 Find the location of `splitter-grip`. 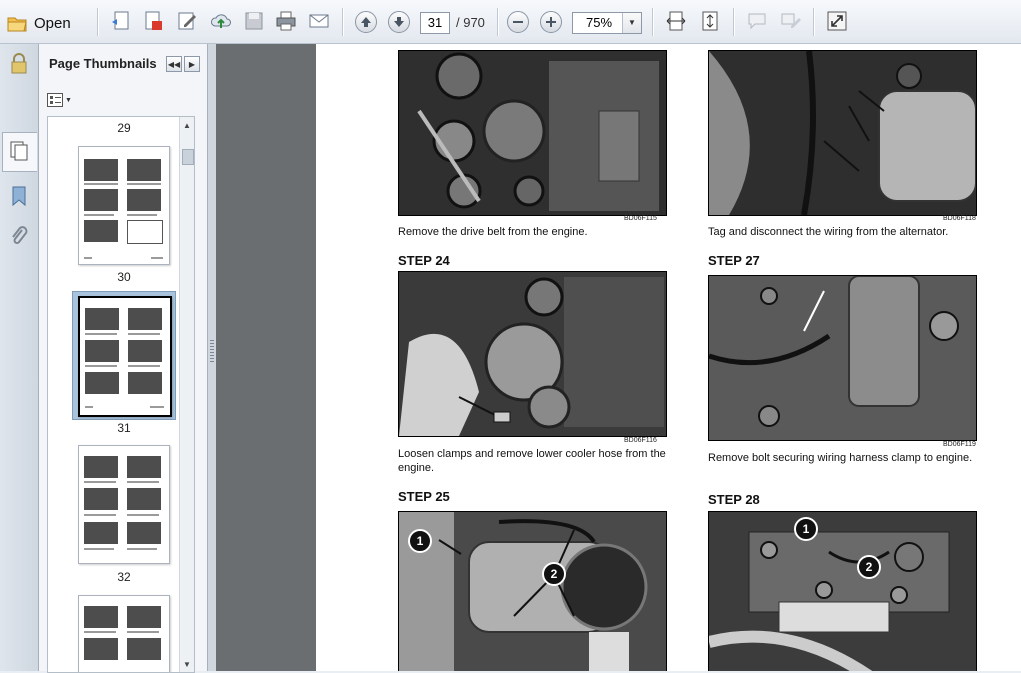

splitter-grip is located at coordinates (212, 352).